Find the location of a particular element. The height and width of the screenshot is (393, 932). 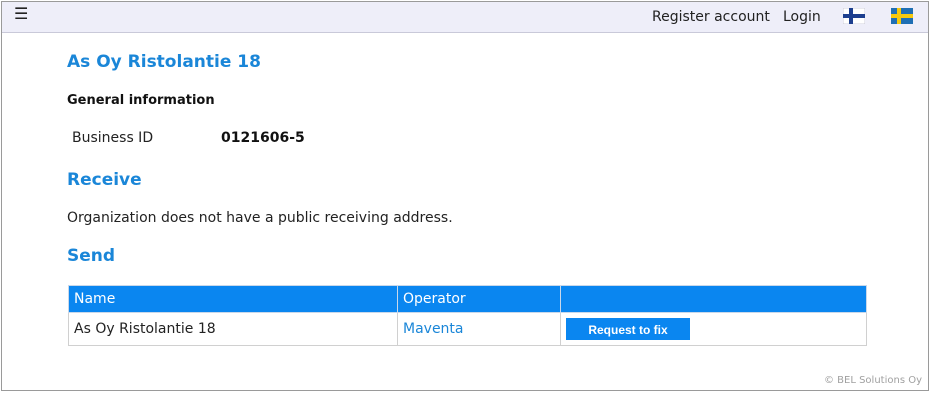

business-id-value: 0121606-5 is located at coordinates (263, 138).